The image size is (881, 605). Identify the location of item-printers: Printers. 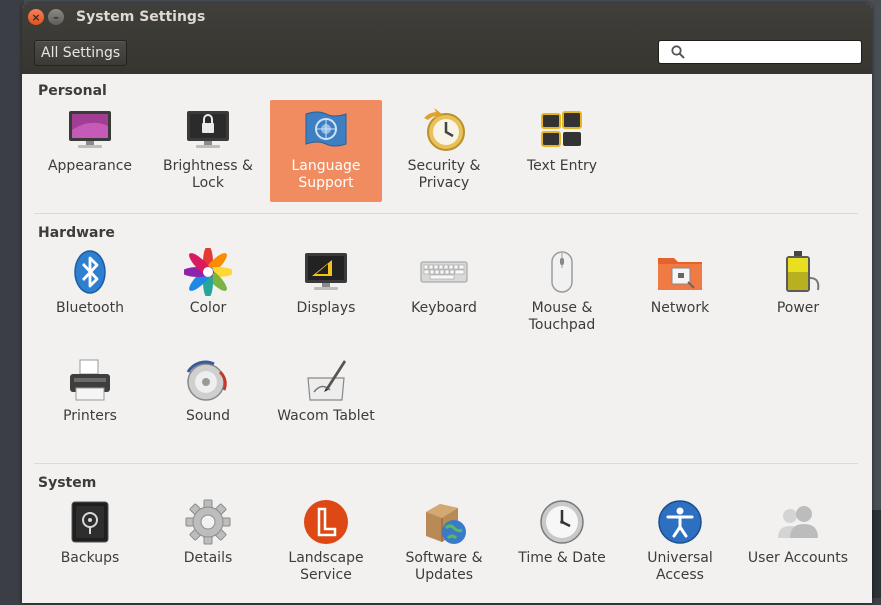
(90, 401).